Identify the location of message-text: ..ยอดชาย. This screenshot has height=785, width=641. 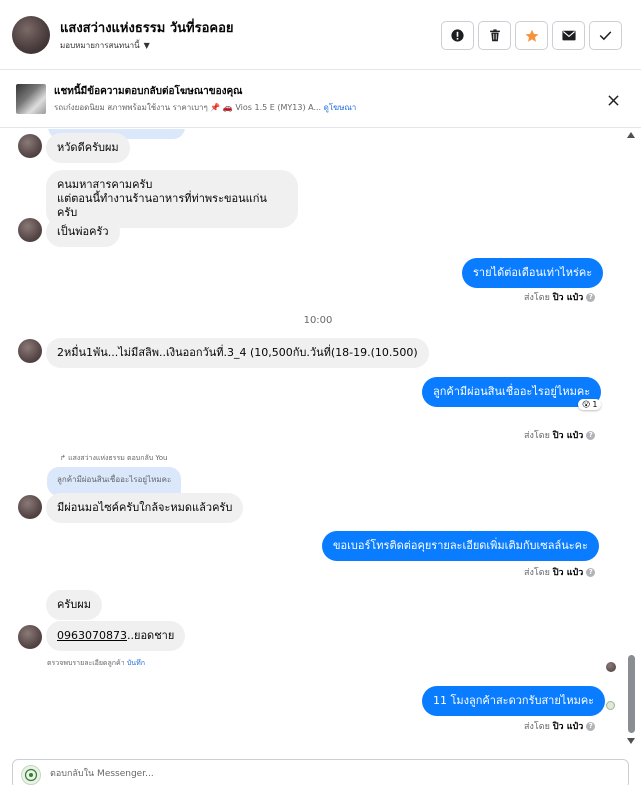
(151, 635).